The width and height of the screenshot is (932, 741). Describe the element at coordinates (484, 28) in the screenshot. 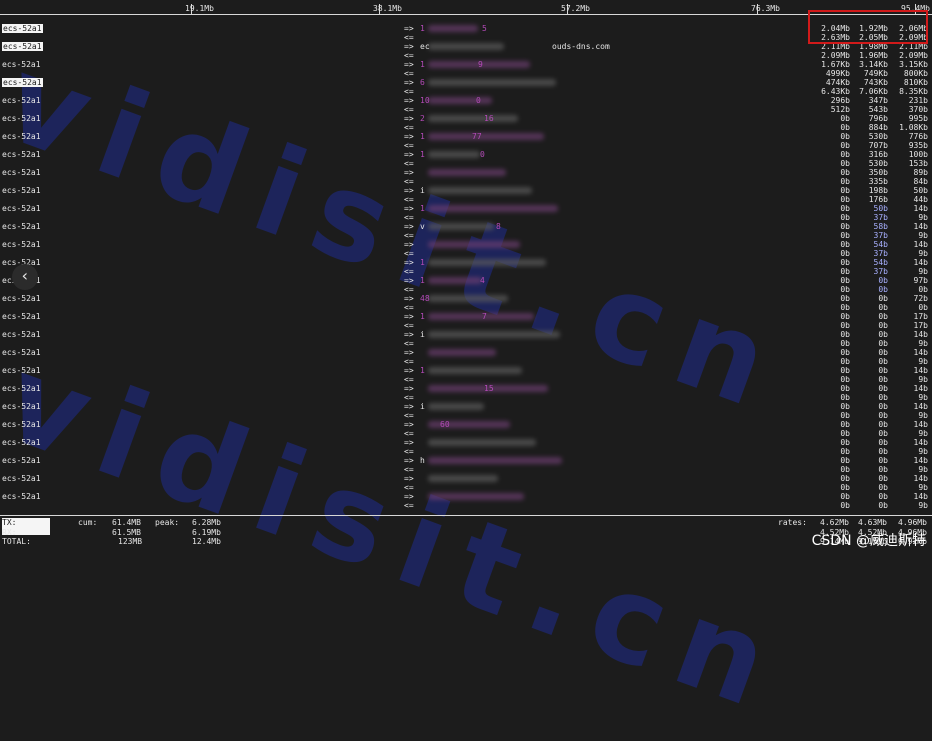

I see `address-fragment: 5` at that location.